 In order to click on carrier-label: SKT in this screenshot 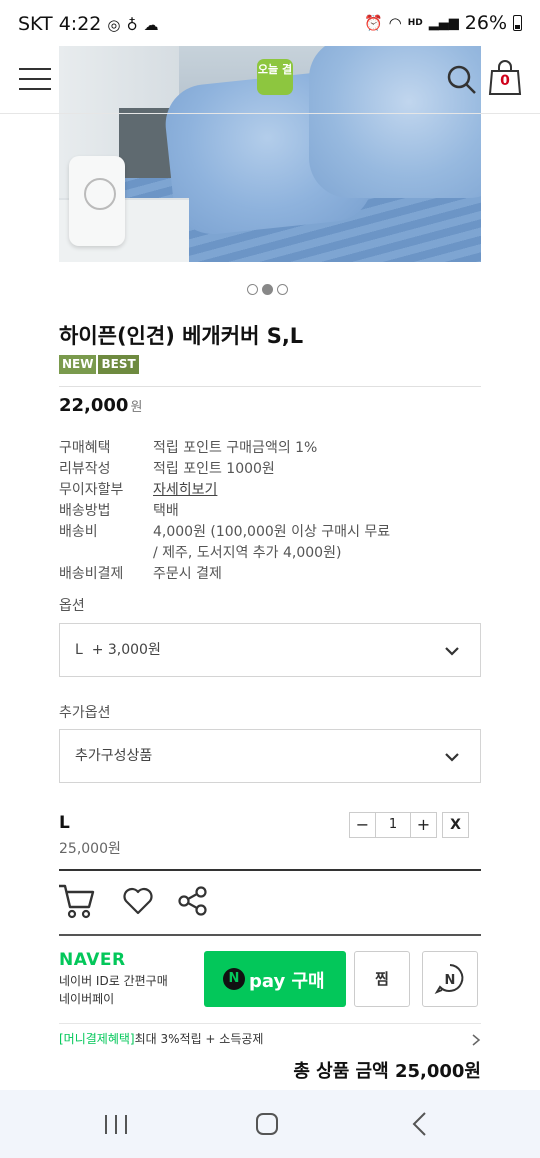, I will do `click(35, 24)`.